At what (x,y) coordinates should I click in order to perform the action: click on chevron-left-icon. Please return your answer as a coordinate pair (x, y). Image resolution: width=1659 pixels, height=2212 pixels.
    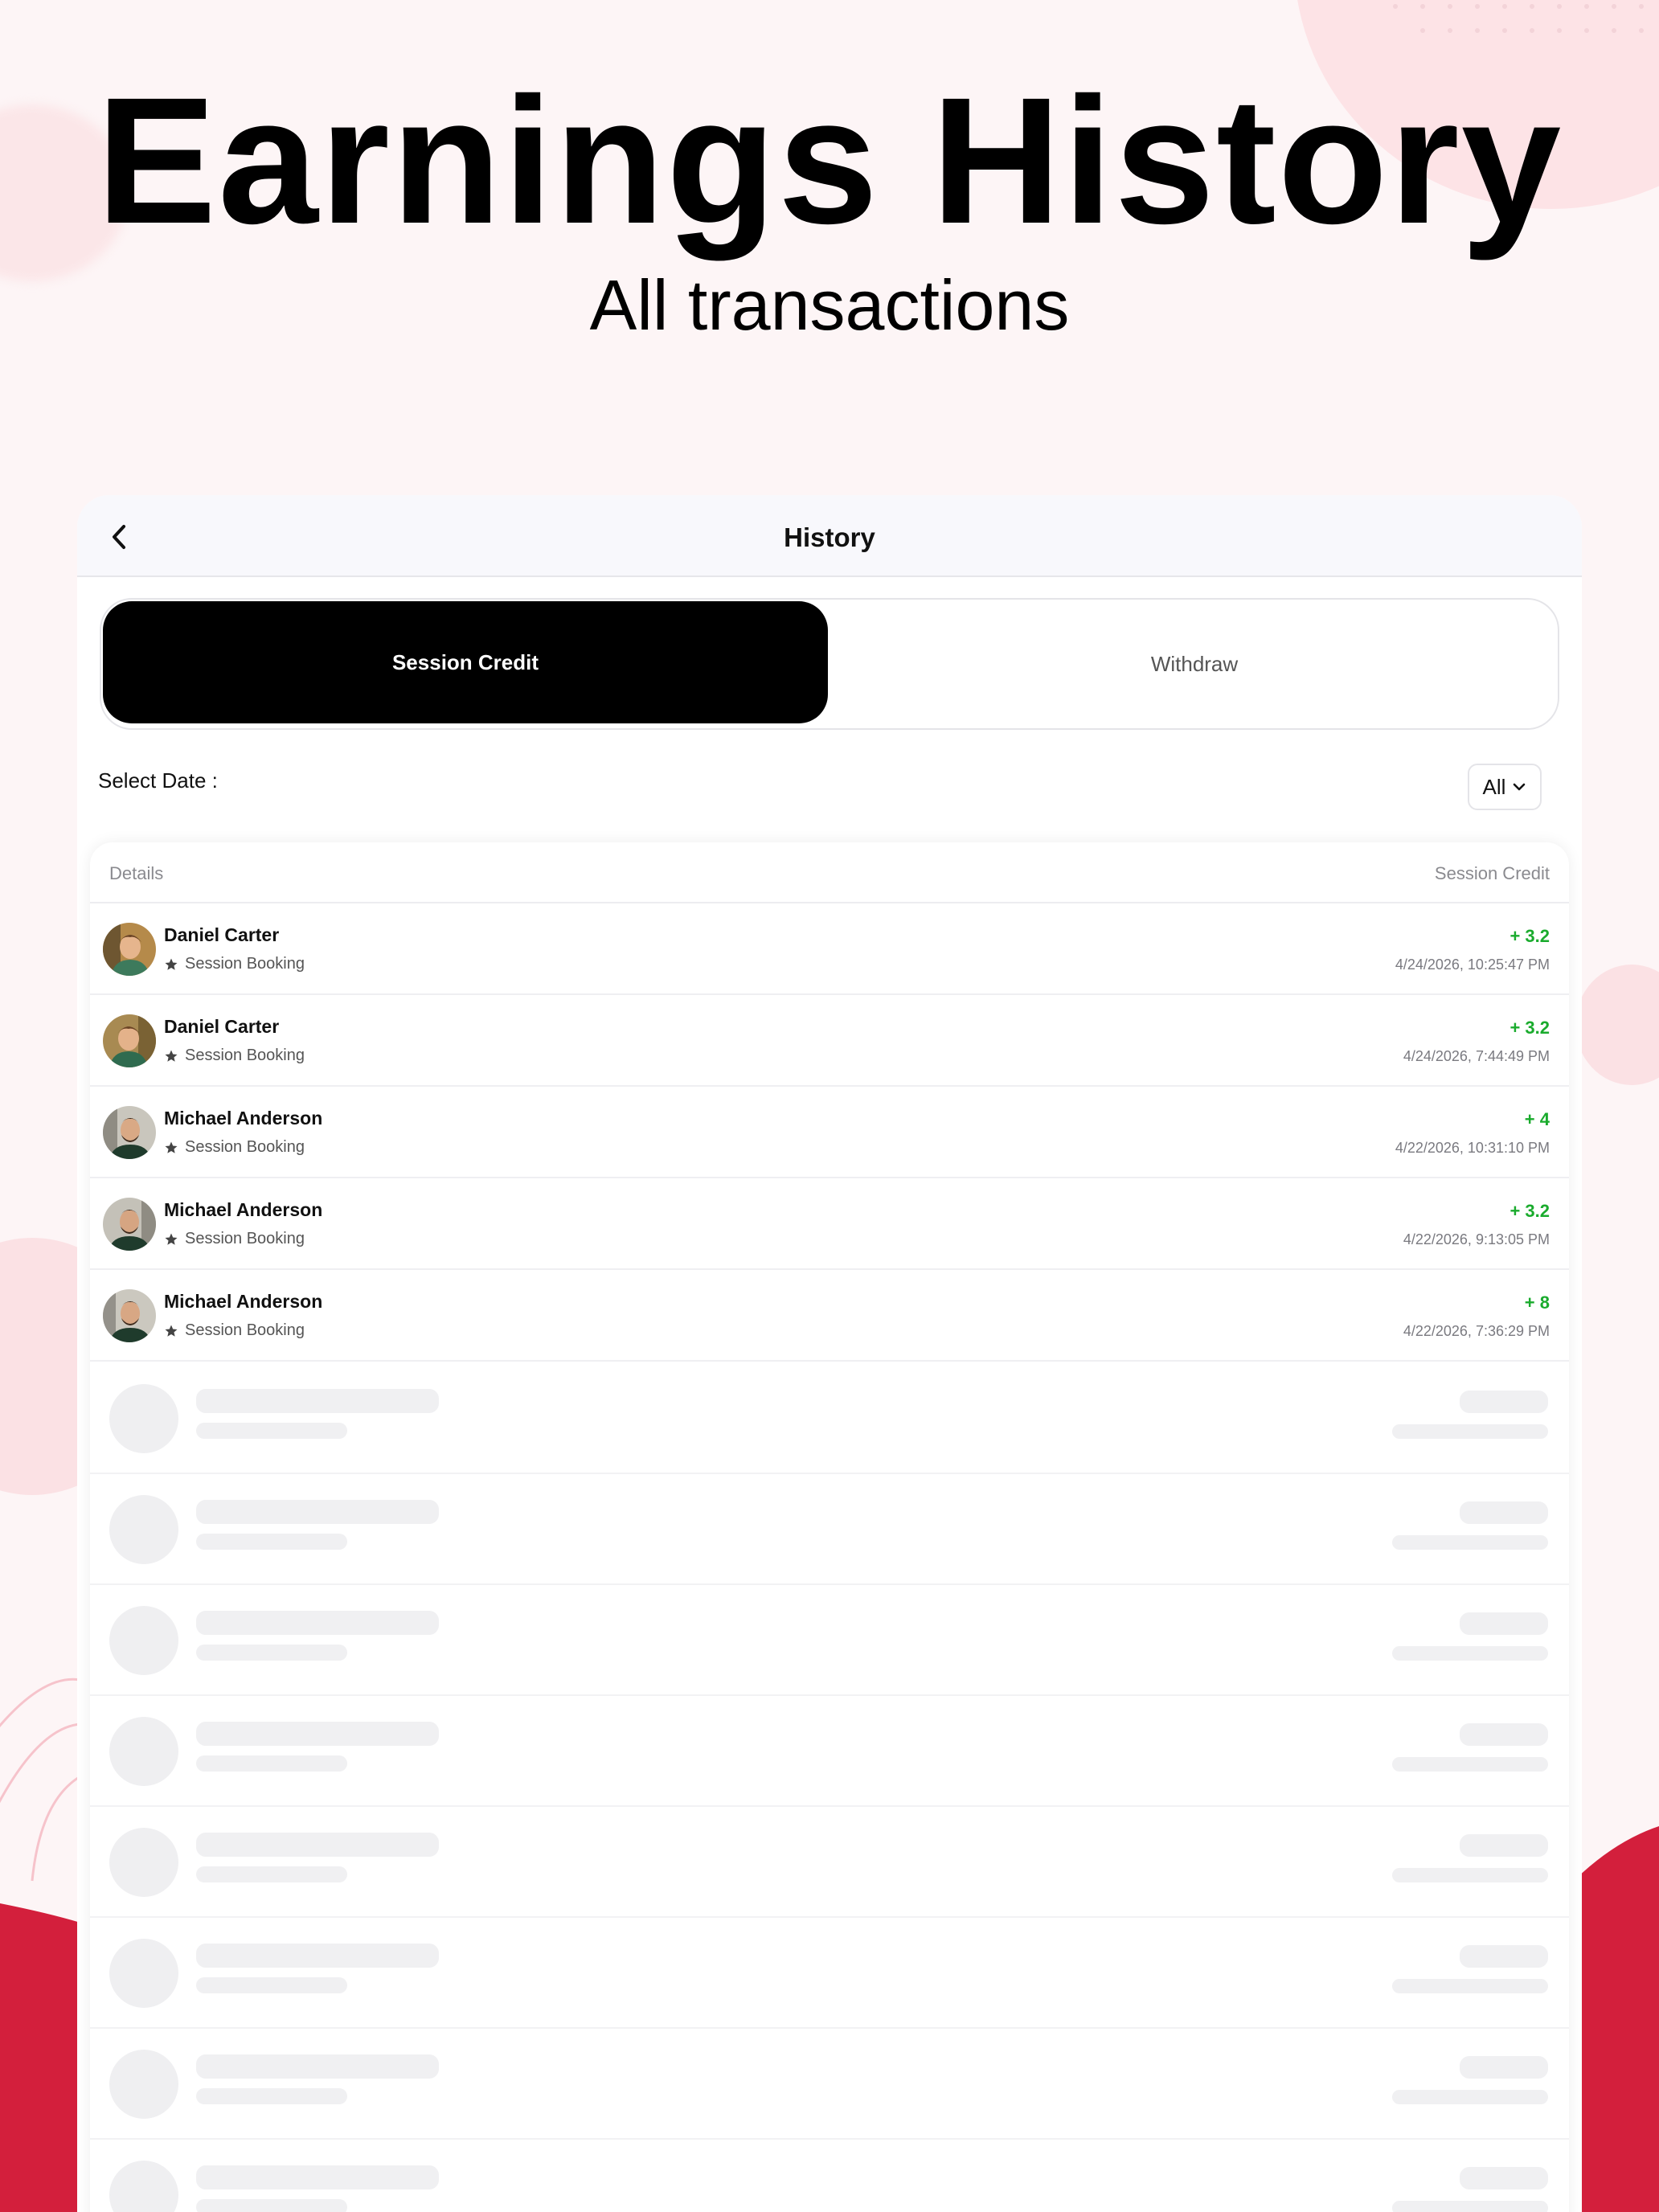
    Looking at the image, I should click on (119, 537).